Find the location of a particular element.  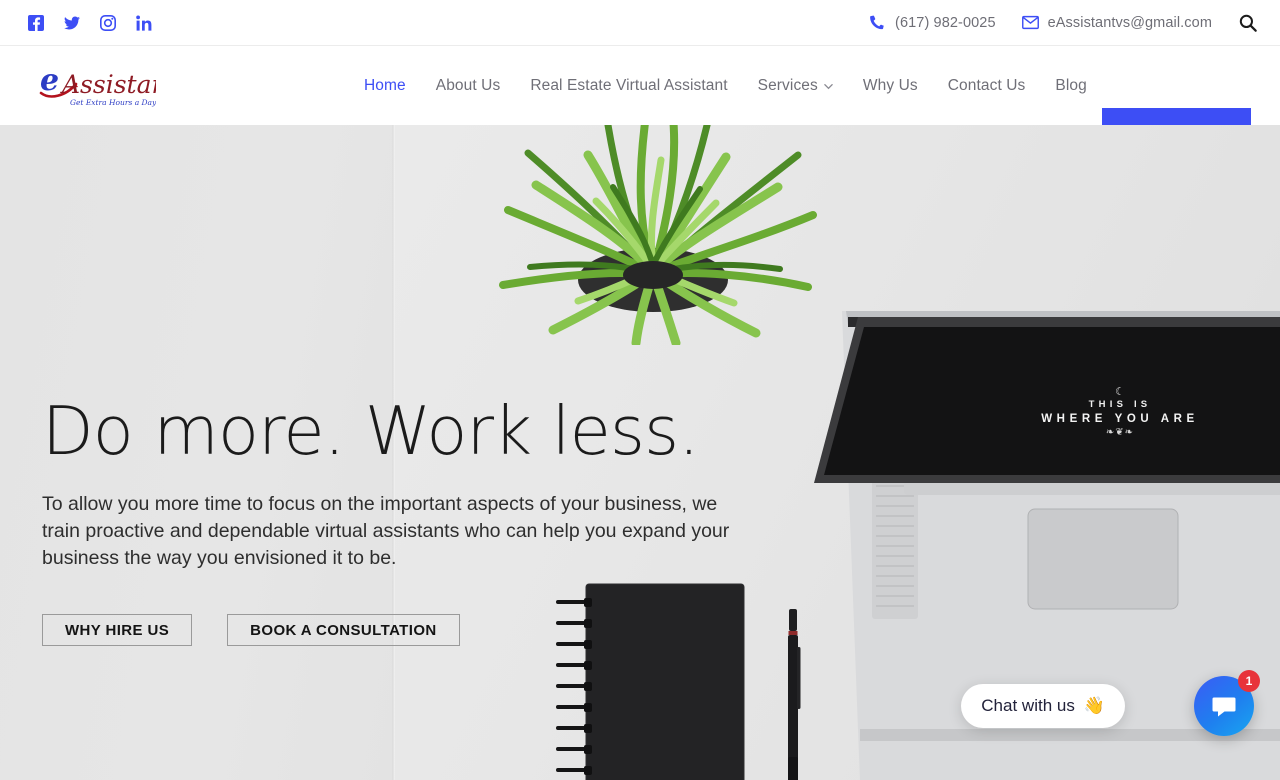

top-contact-group: (617) 982-0025 eAssistantvs@gmail.com is located at coordinates (1063, 23).